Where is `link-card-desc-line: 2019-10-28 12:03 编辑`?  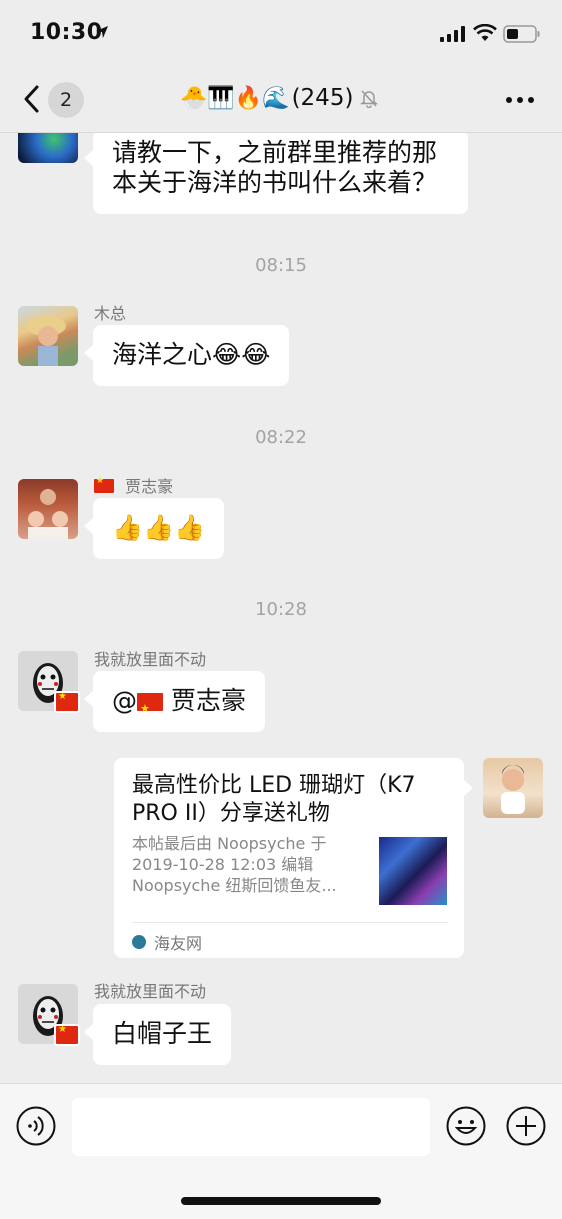
link-card-desc-line: 2019-10-28 12:03 编辑 is located at coordinates (223, 864).